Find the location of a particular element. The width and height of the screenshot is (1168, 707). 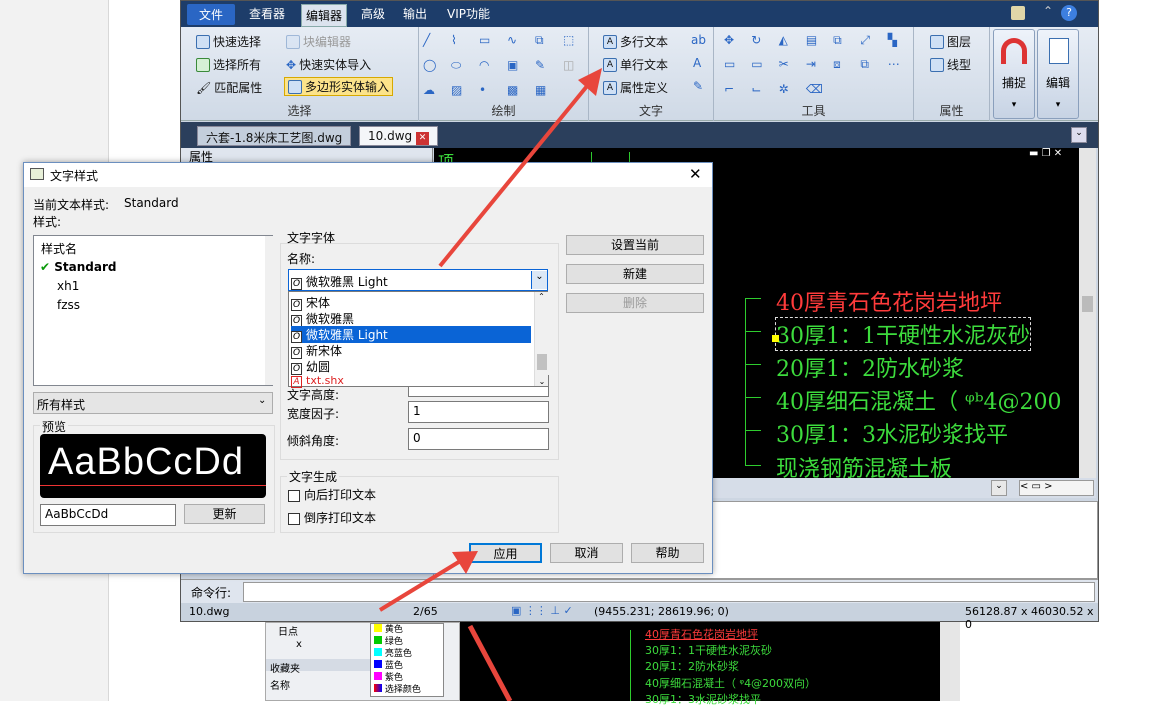

arrow-to-apply is located at coordinates (421, 585).